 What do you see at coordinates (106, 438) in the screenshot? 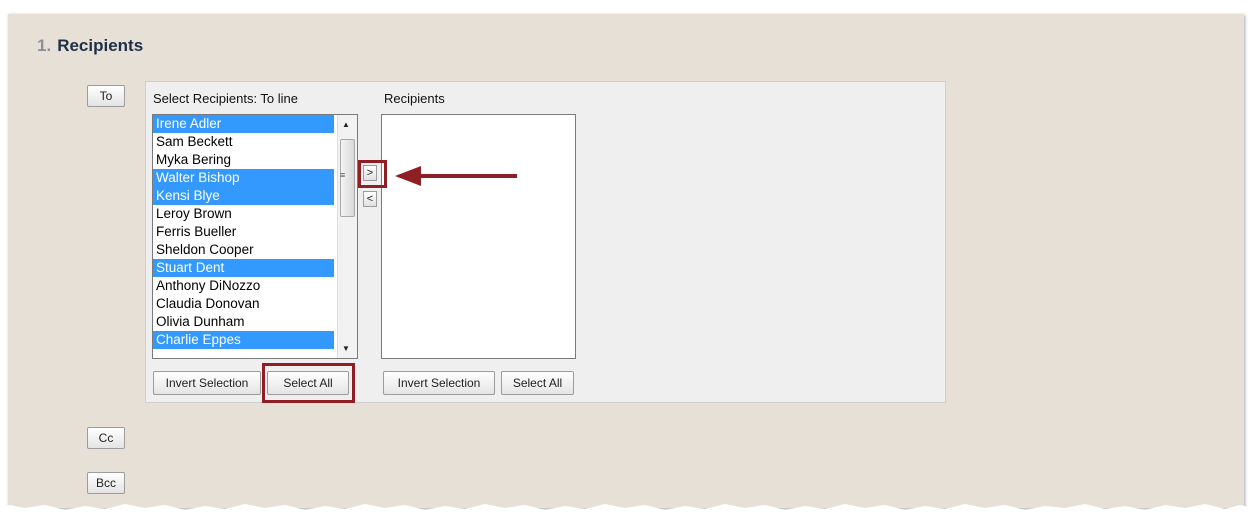
I see `cc-button: Cc` at bounding box center [106, 438].